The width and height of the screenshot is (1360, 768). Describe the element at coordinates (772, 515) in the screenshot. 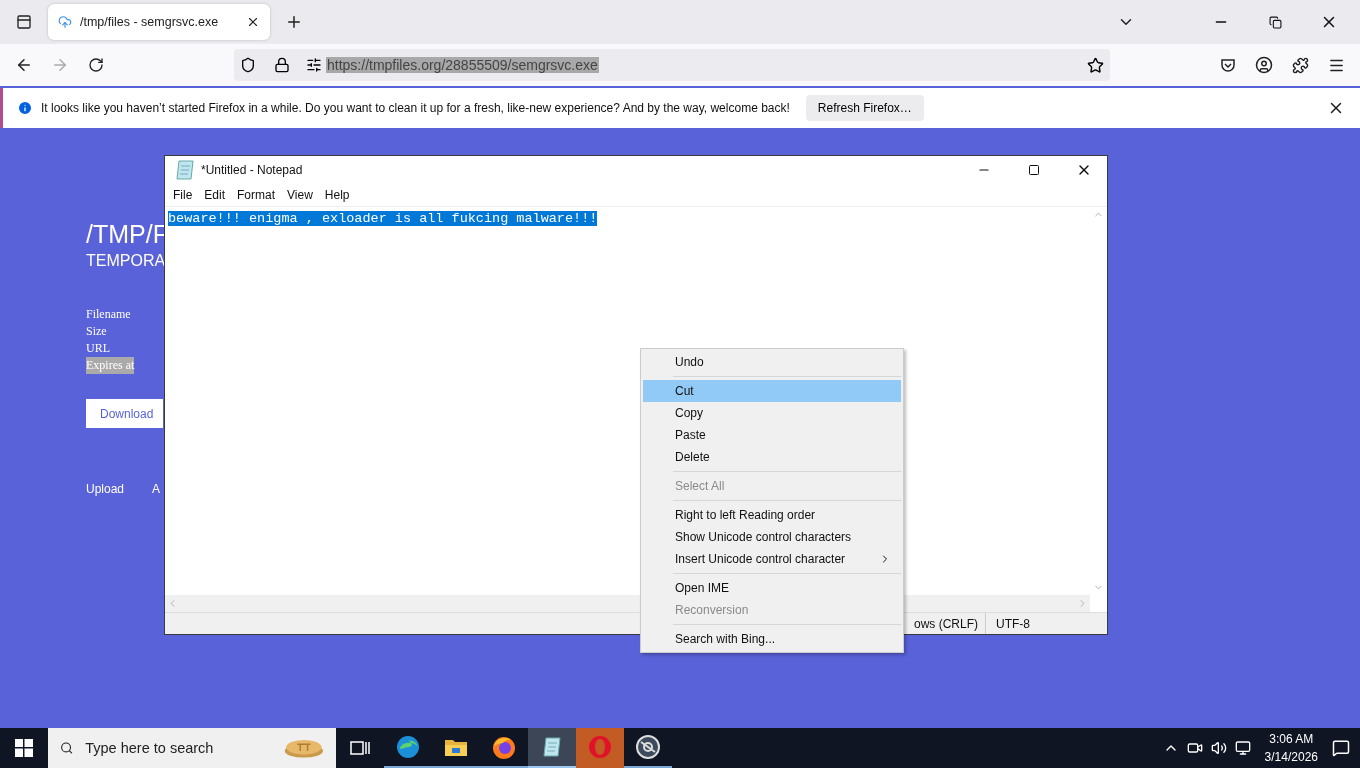

I see `context-menu-item: Right to left Reading order` at that location.